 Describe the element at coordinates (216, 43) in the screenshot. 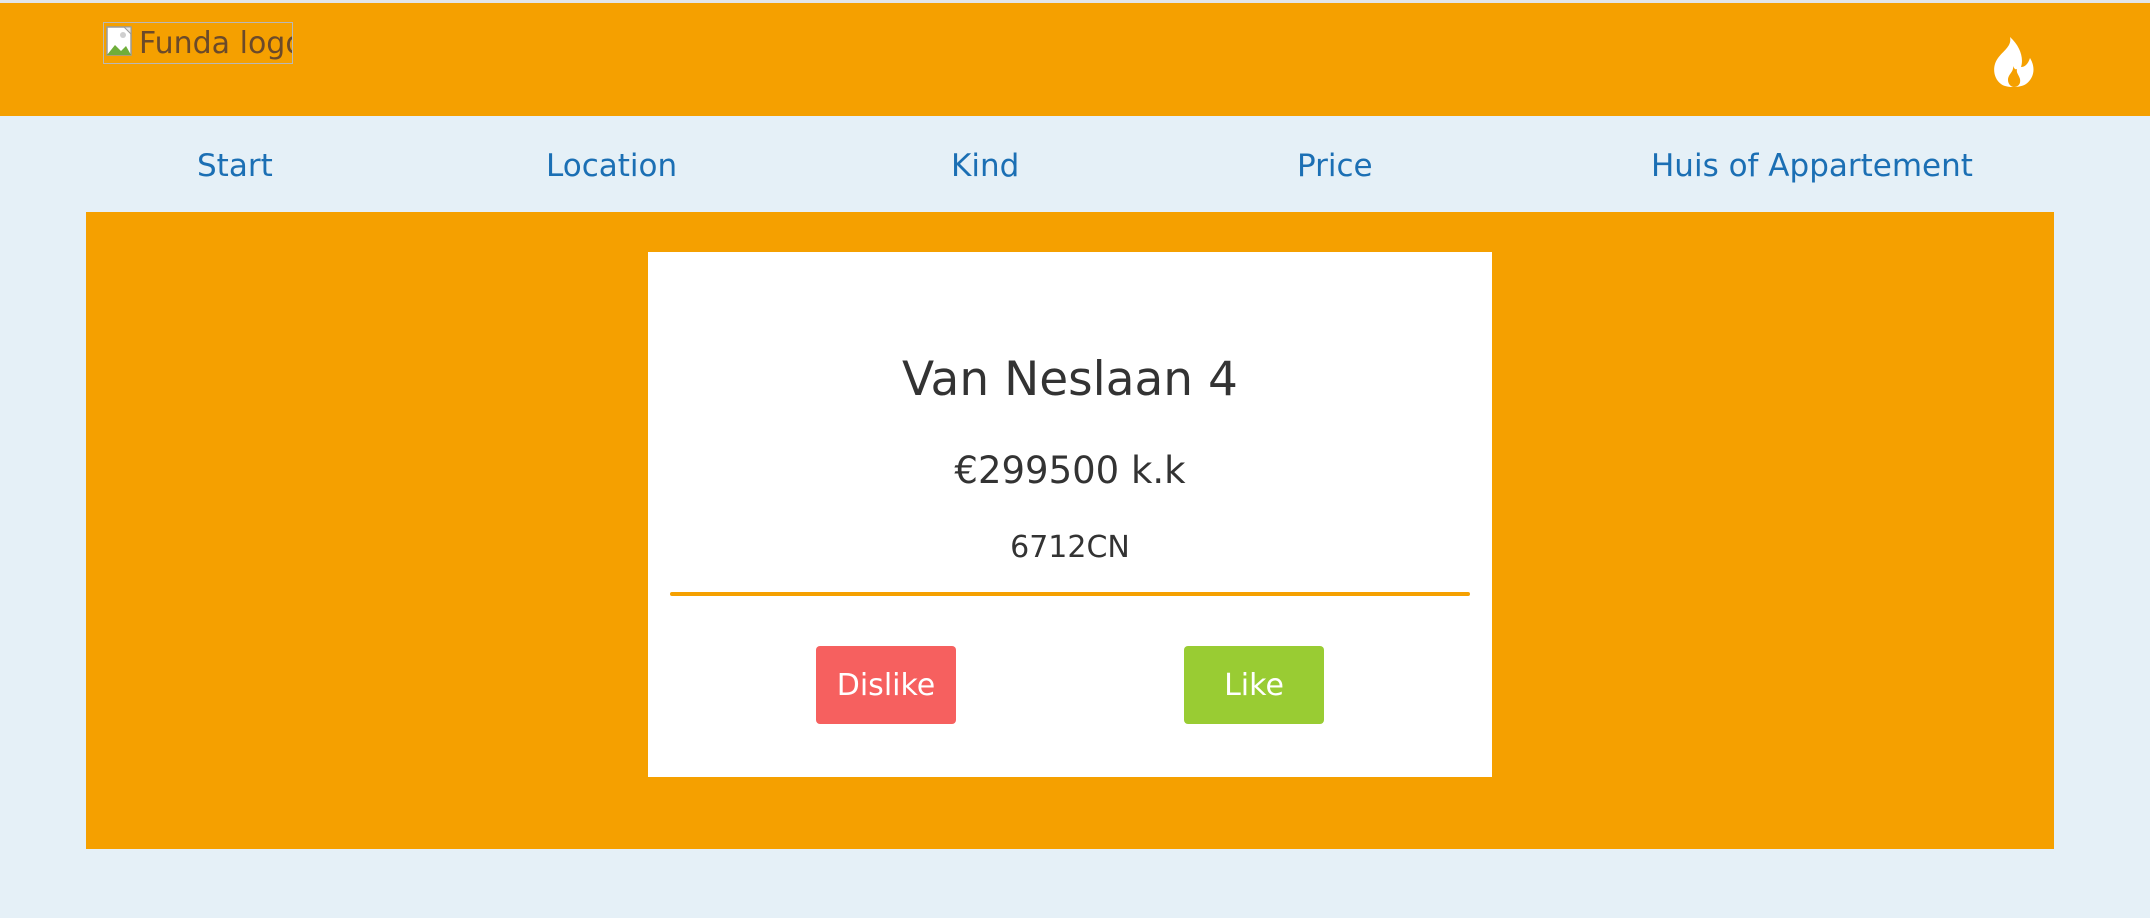

I see `logo-alt-text: Funda logo` at that location.